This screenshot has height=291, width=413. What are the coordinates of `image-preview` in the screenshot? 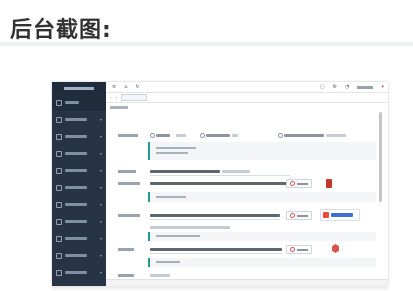 It's located at (329, 183).